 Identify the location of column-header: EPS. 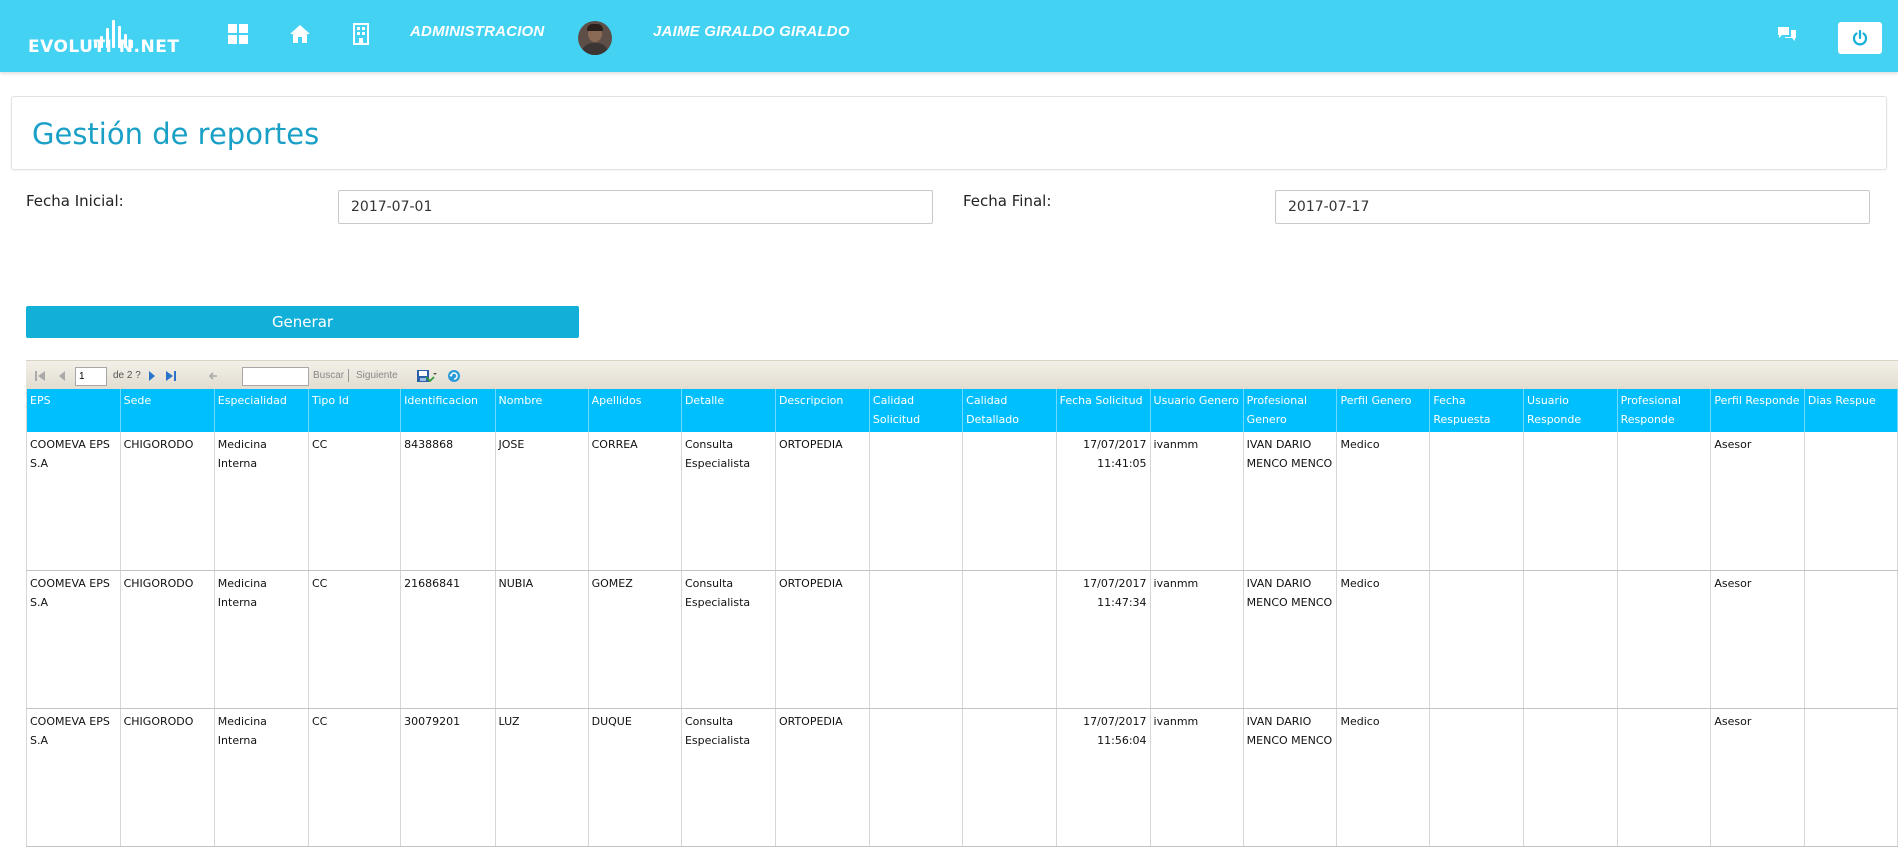
(73, 410).